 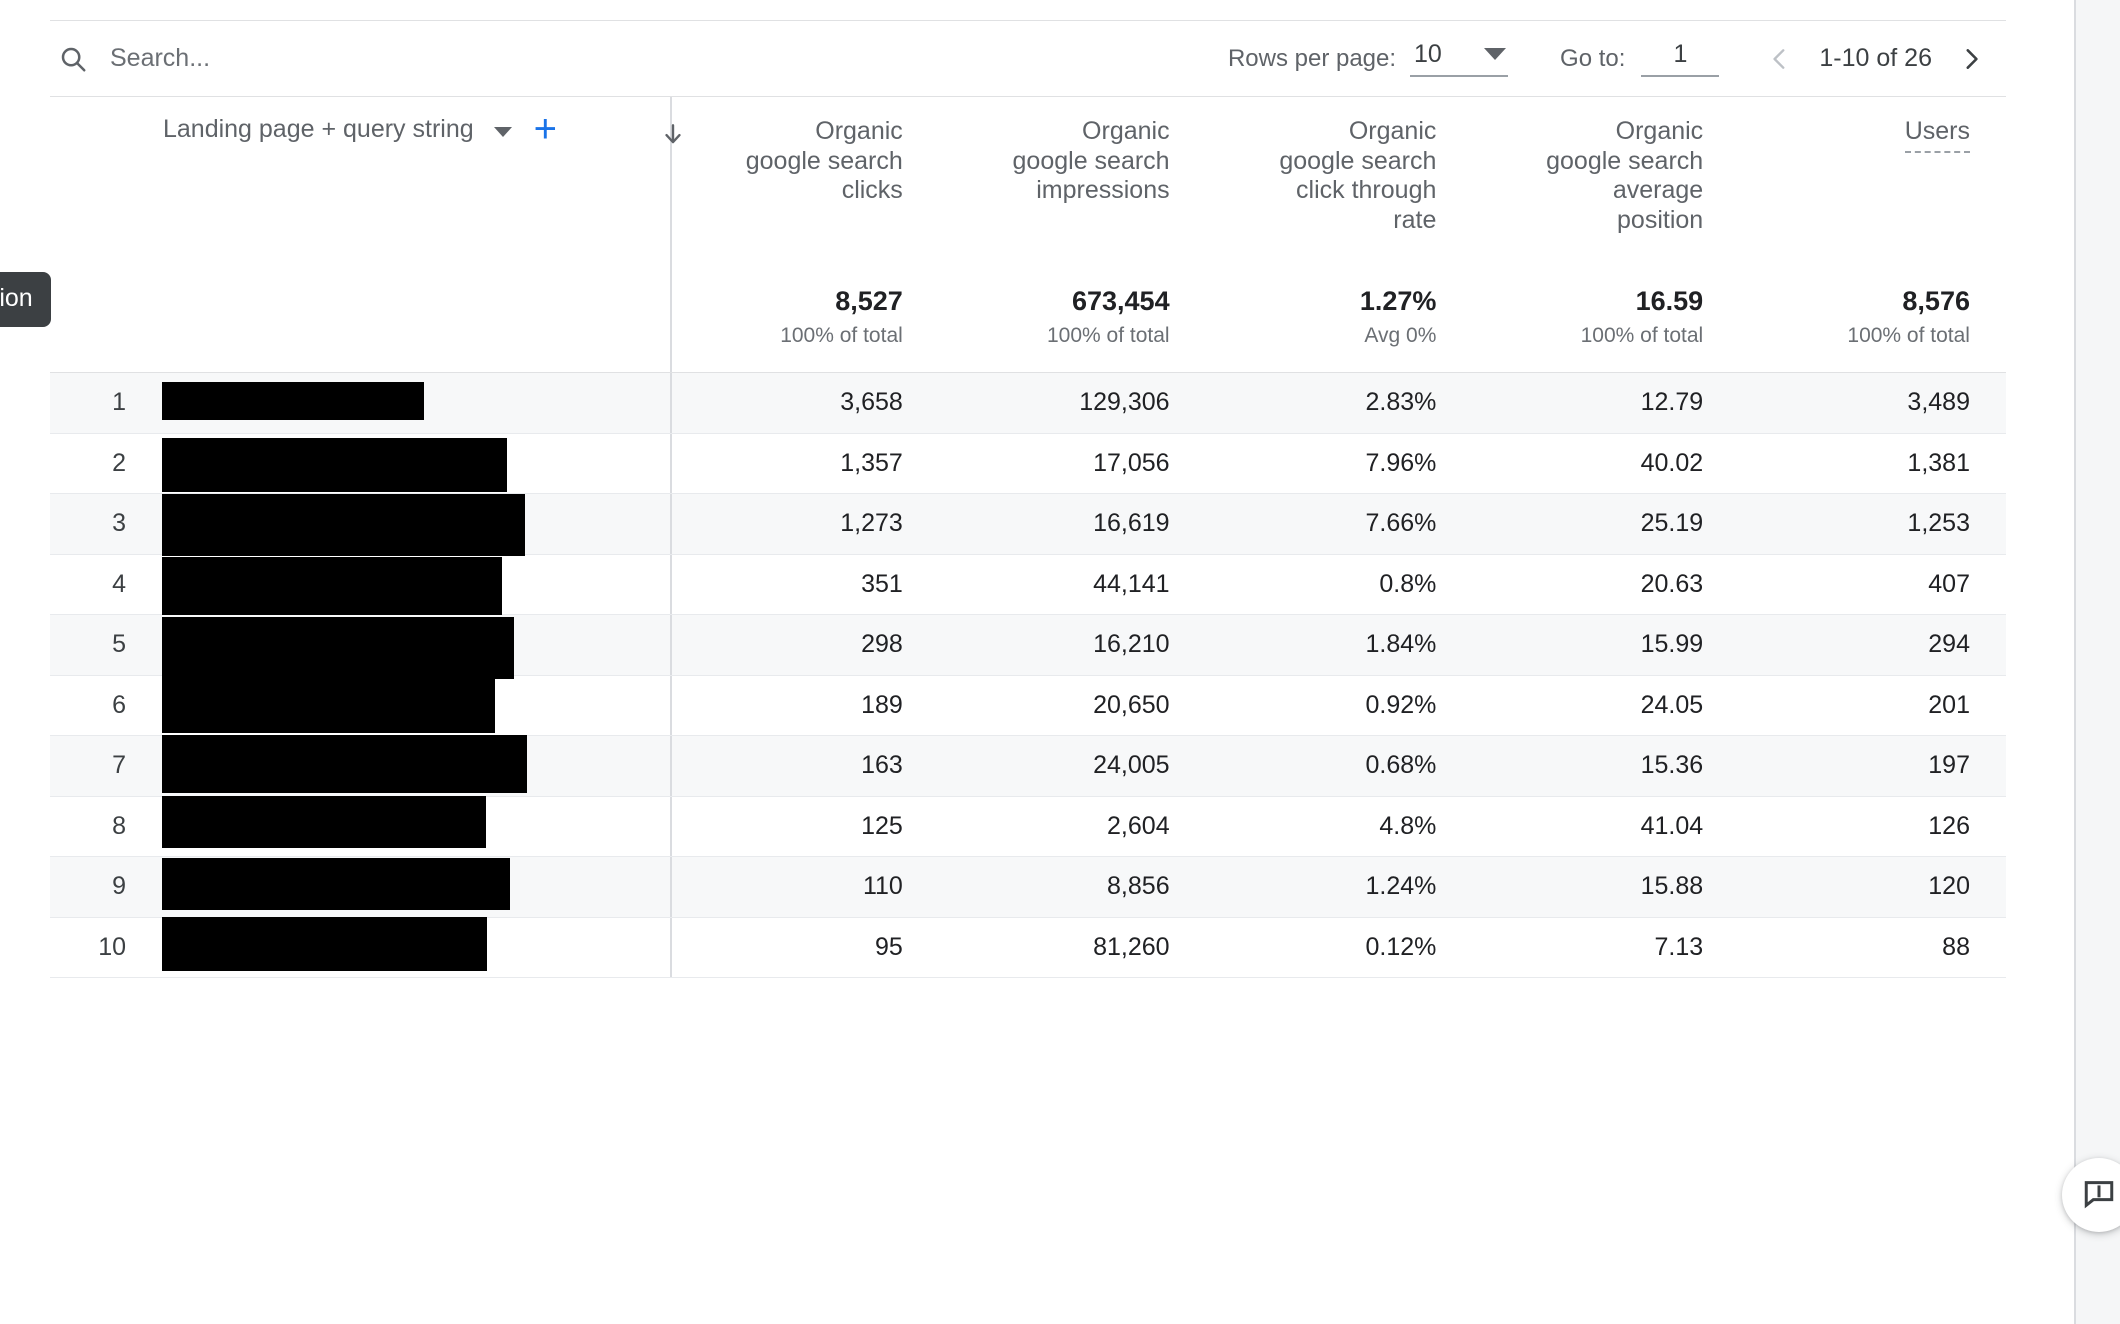 I want to click on metric-header-label: Organic google search average position, so click(x=1625, y=175).